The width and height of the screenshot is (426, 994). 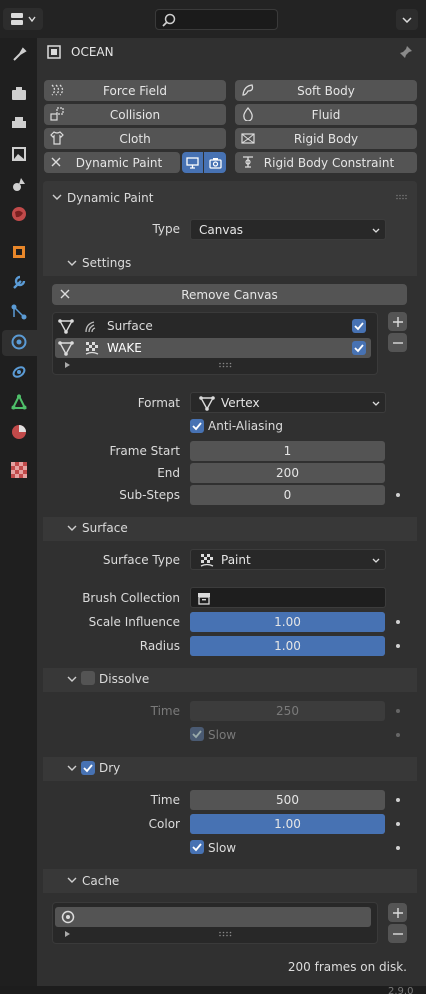 I want to click on particles-tab-icon, so click(x=19, y=312).